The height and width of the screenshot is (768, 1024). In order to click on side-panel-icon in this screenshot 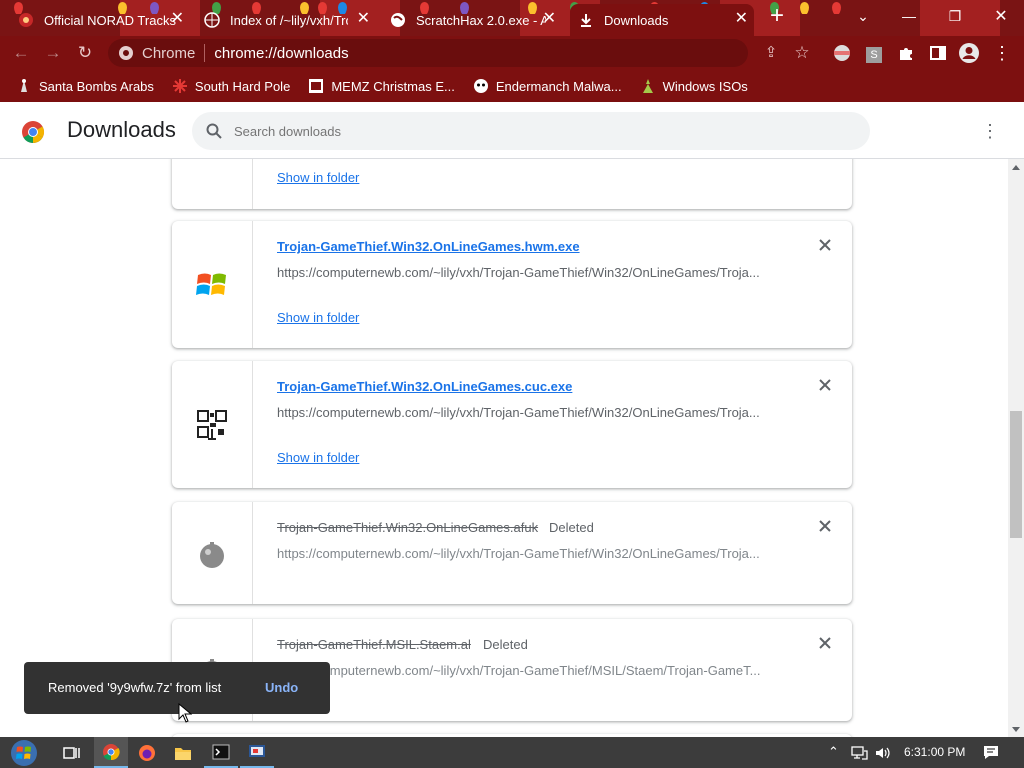, I will do `click(938, 53)`.